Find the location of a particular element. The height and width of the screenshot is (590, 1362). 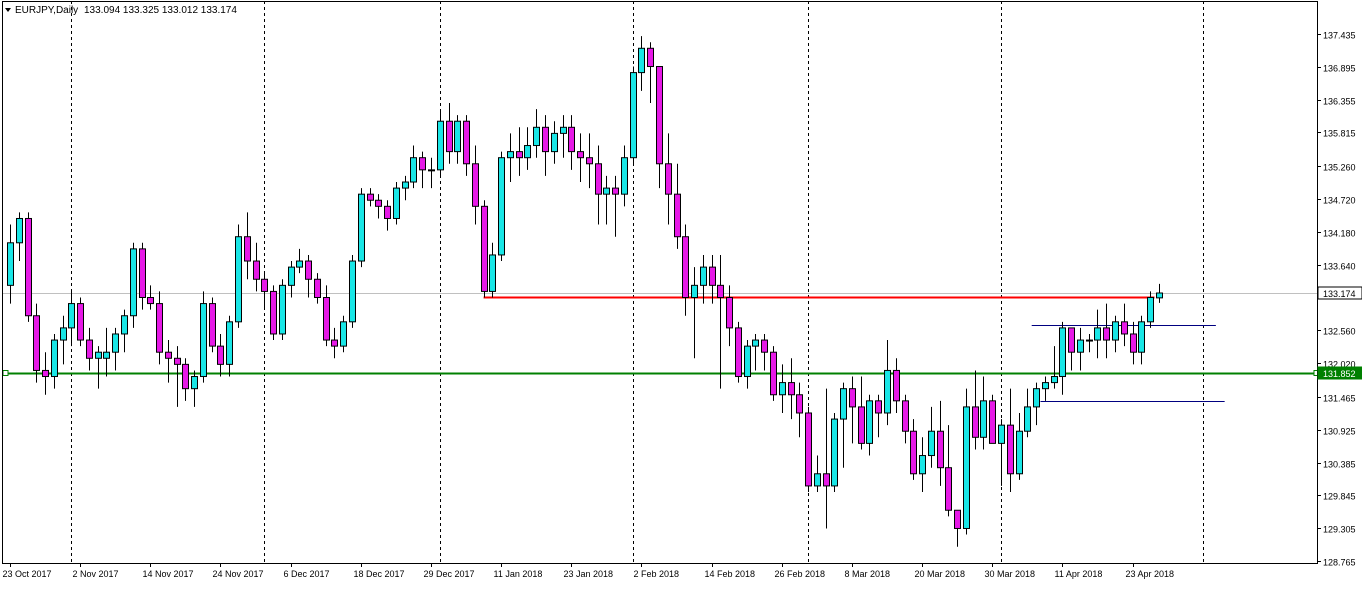

price-tick-label: 129.305 is located at coordinates (1339, 530).